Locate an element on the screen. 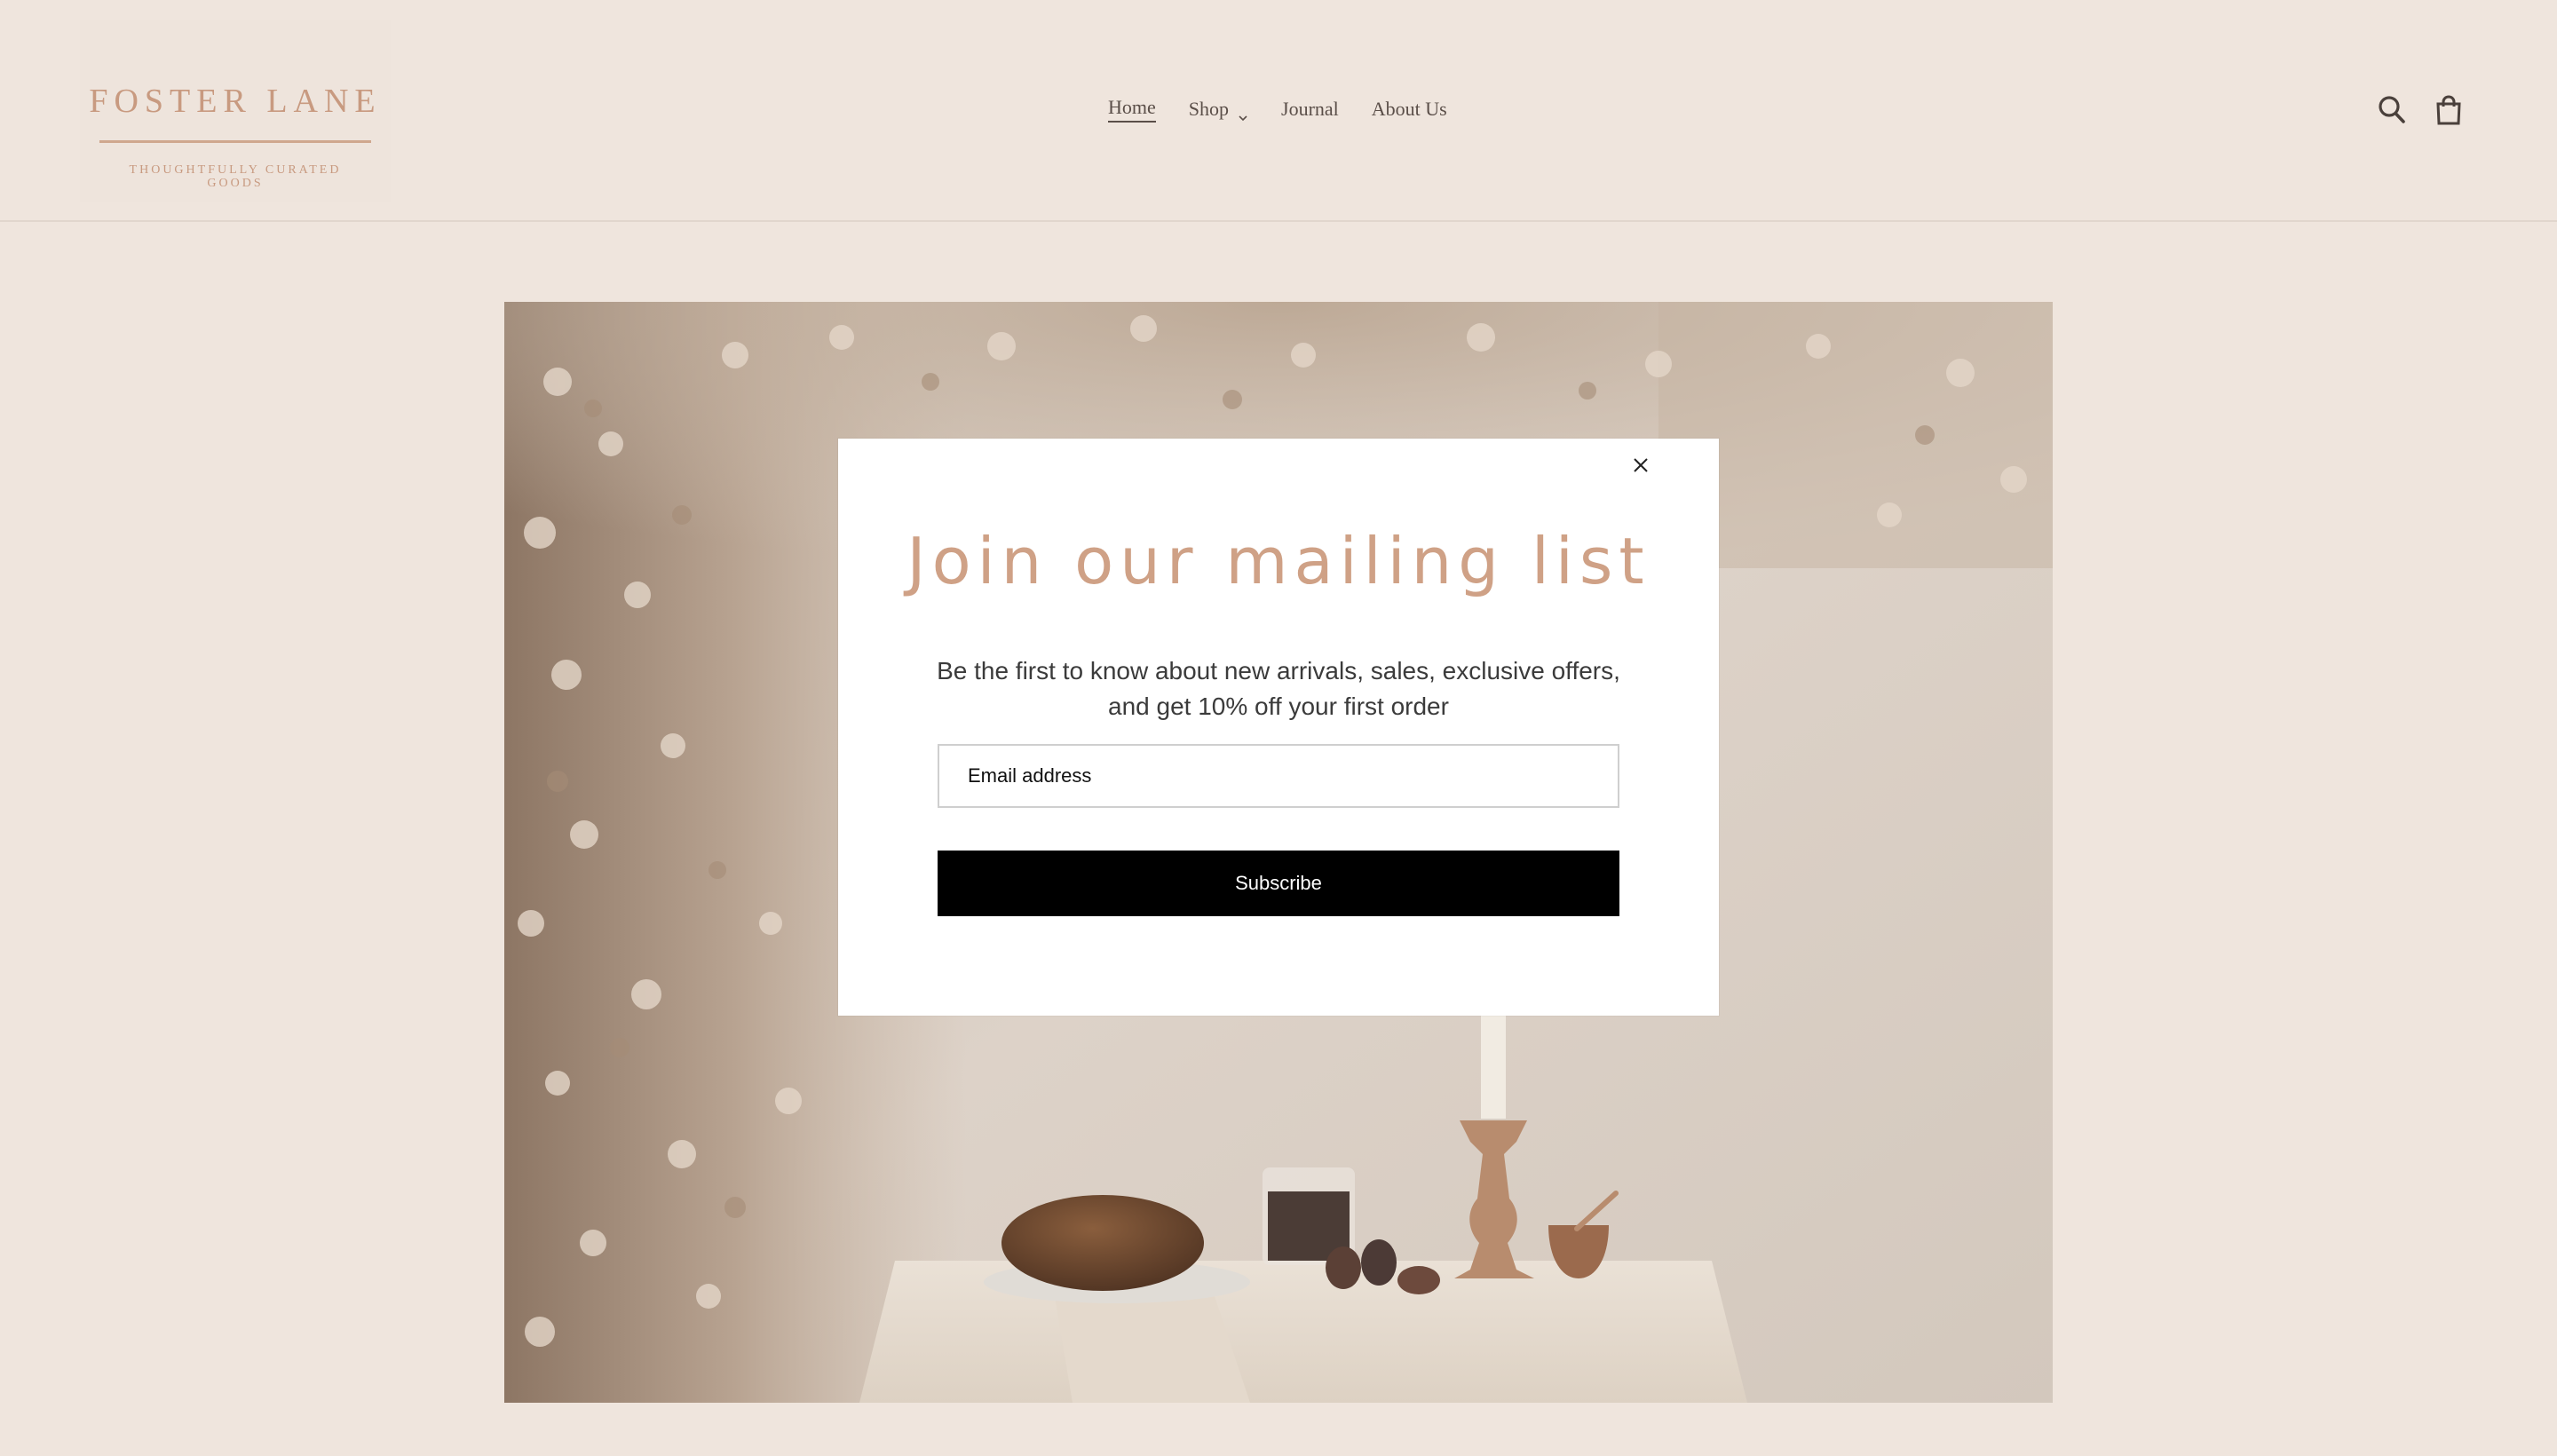  nav-item-about-us: About Us is located at coordinates (1409, 109).